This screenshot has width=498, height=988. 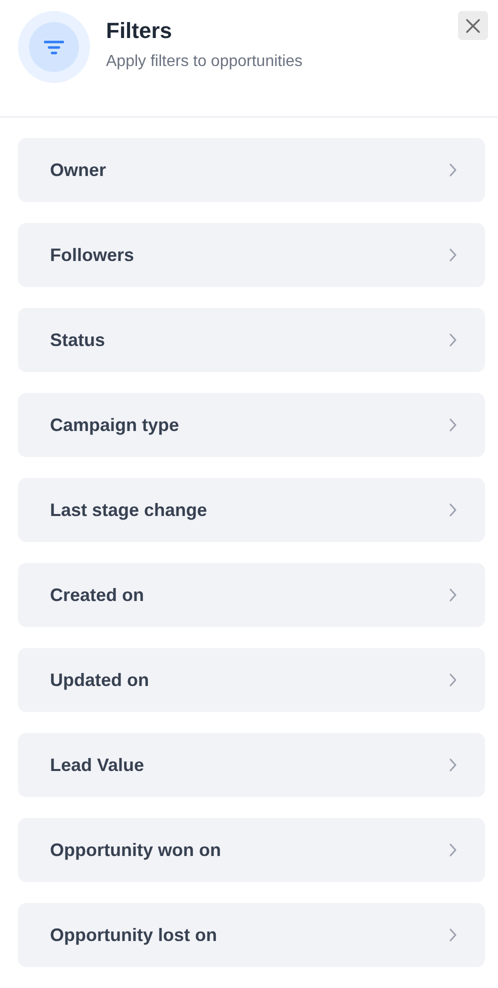 What do you see at coordinates (251, 510) in the screenshot?
I see `filter-item: Last stage change` at bounding box center [251, 510].